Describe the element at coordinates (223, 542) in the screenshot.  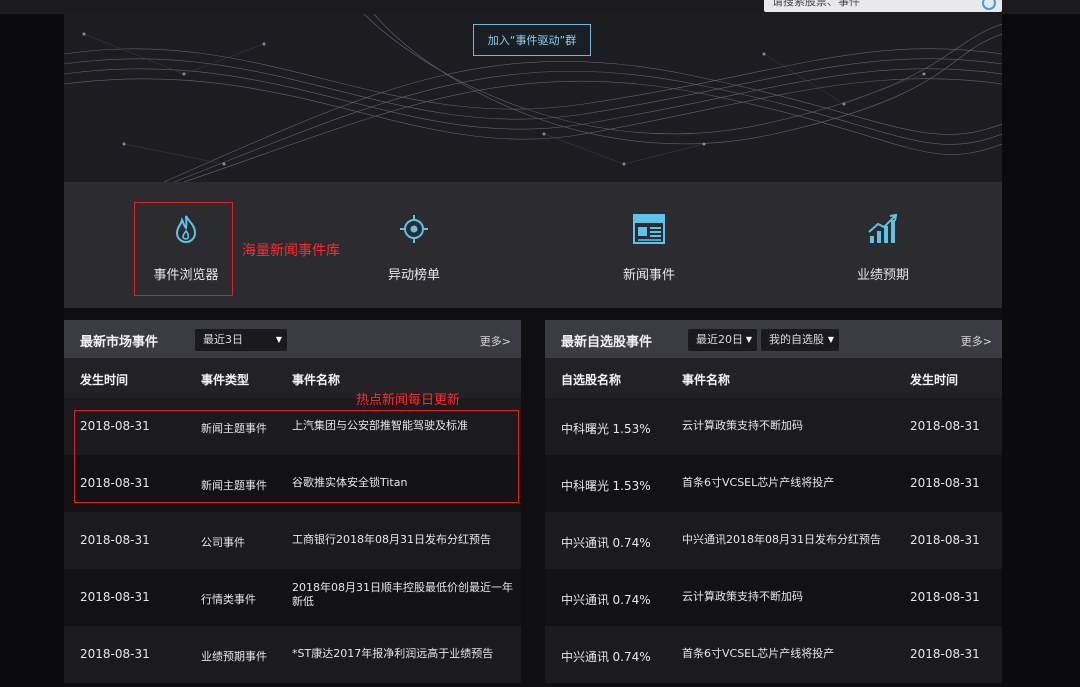
I see `event-type: 公司事件` at that location.